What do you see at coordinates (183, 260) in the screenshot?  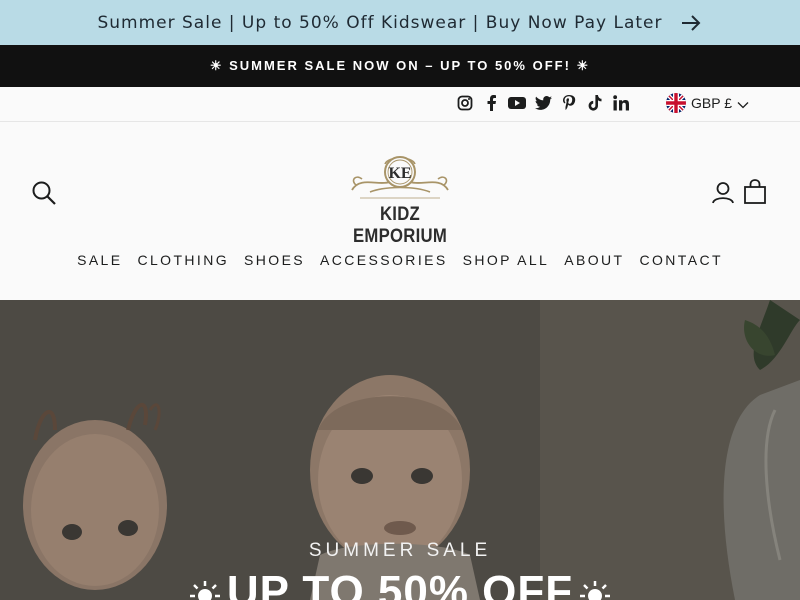 I see `nav-item-clothing: CLOTHING` at bounding box center [183, 260].